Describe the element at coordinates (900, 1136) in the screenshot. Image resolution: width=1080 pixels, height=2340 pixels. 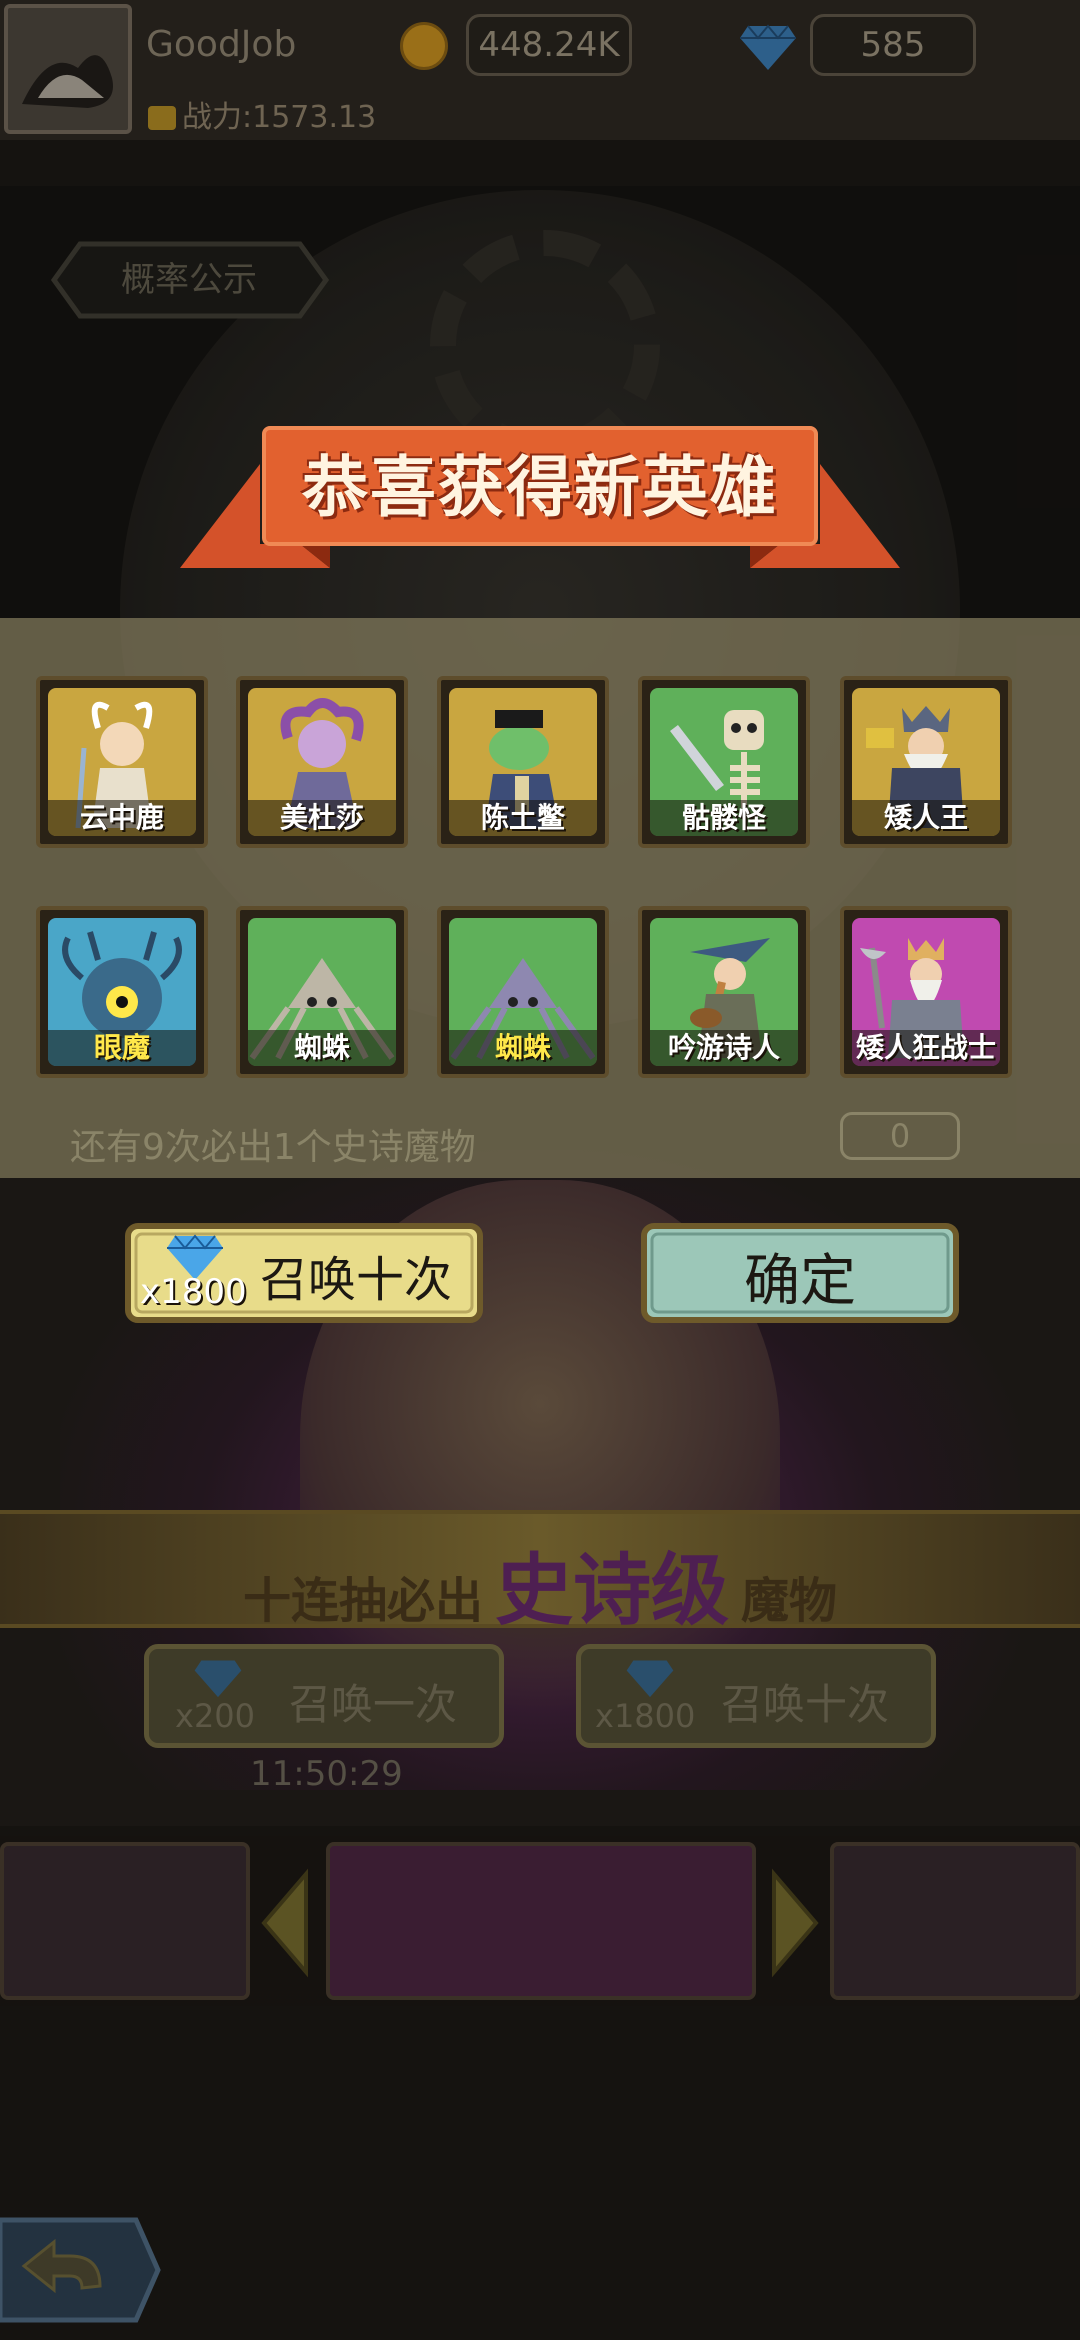
I see `pity-counter-value: 0` at that location.